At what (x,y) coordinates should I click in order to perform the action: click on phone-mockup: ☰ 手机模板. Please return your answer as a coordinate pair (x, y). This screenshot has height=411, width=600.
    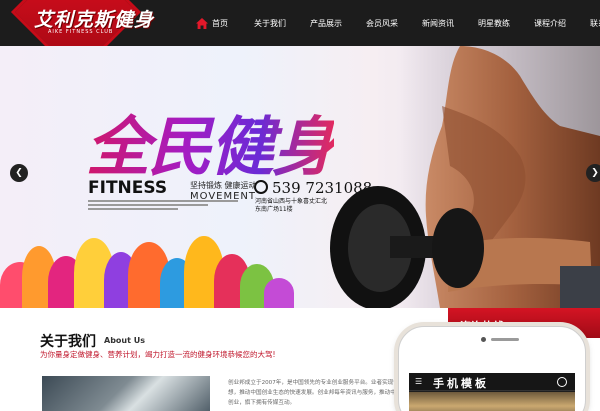
    Looking at the image, I should click on (492, 368).